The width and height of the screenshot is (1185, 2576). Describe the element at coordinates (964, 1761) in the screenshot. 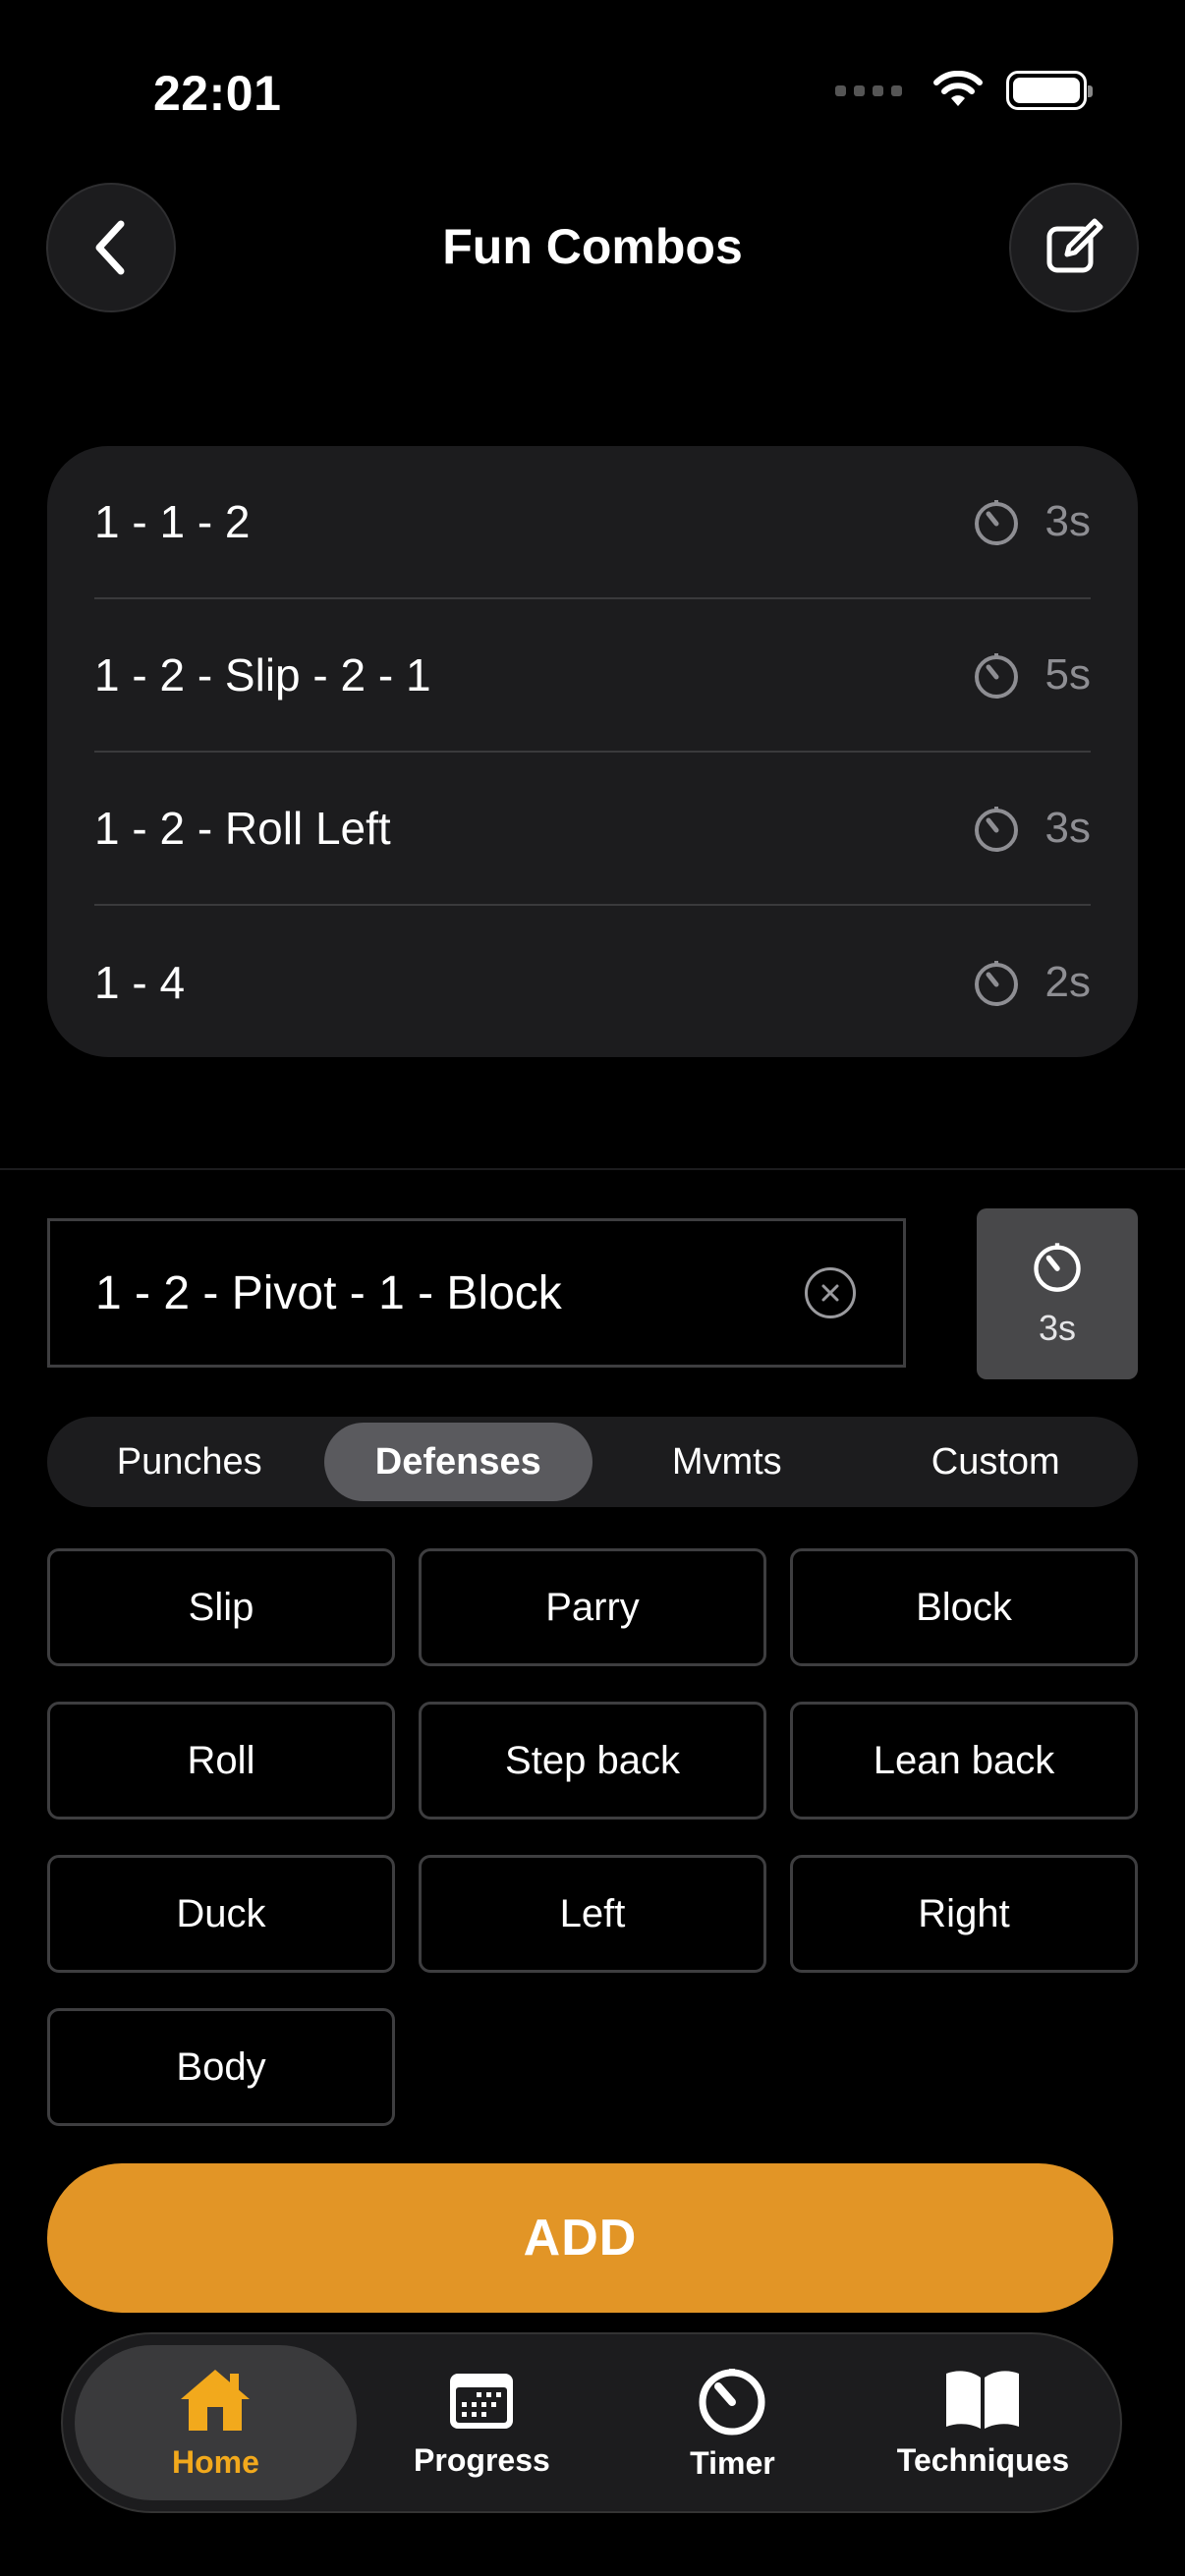

I see `move-button-lean-back: Lean back` at that location.